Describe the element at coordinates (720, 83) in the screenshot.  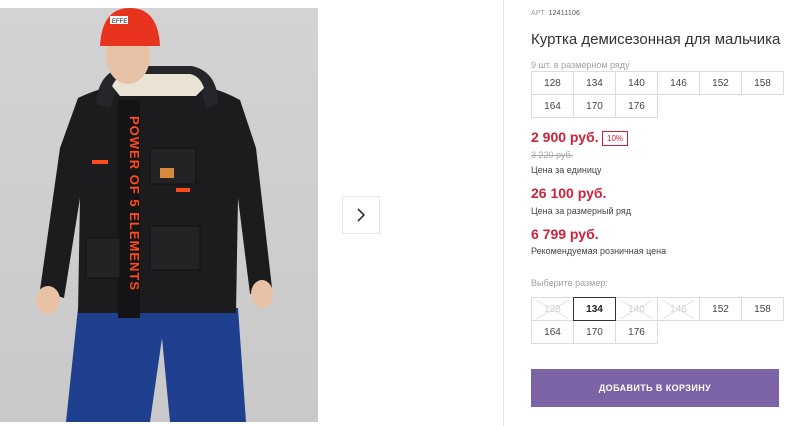
I see `range-size-cell: 152` at that location.